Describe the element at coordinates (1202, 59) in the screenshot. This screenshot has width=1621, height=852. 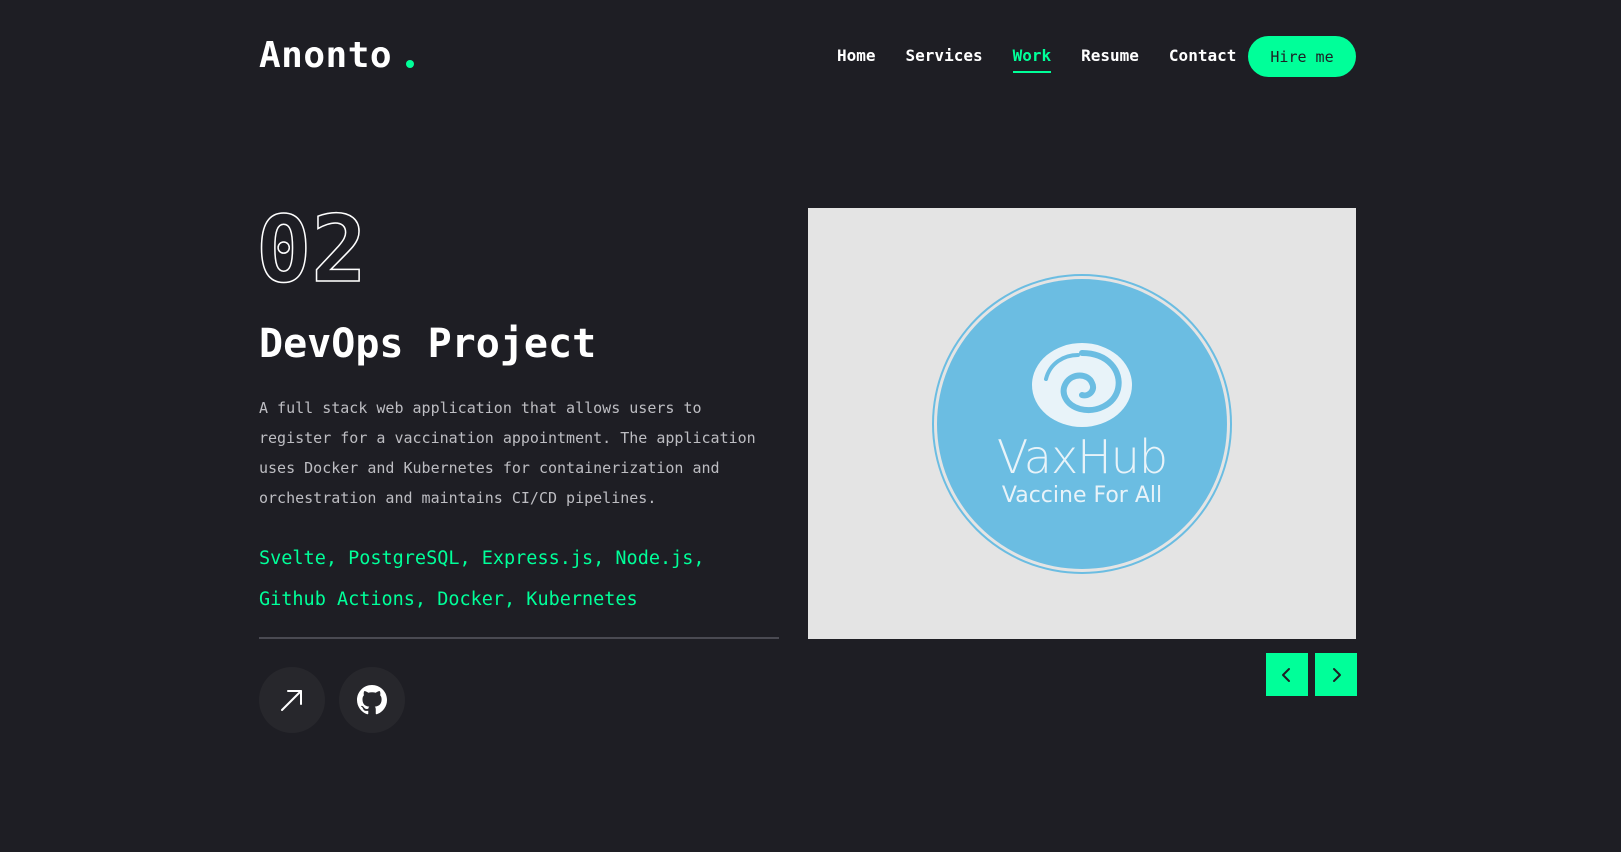
I see `nav-item-contact: Contact` at that location.